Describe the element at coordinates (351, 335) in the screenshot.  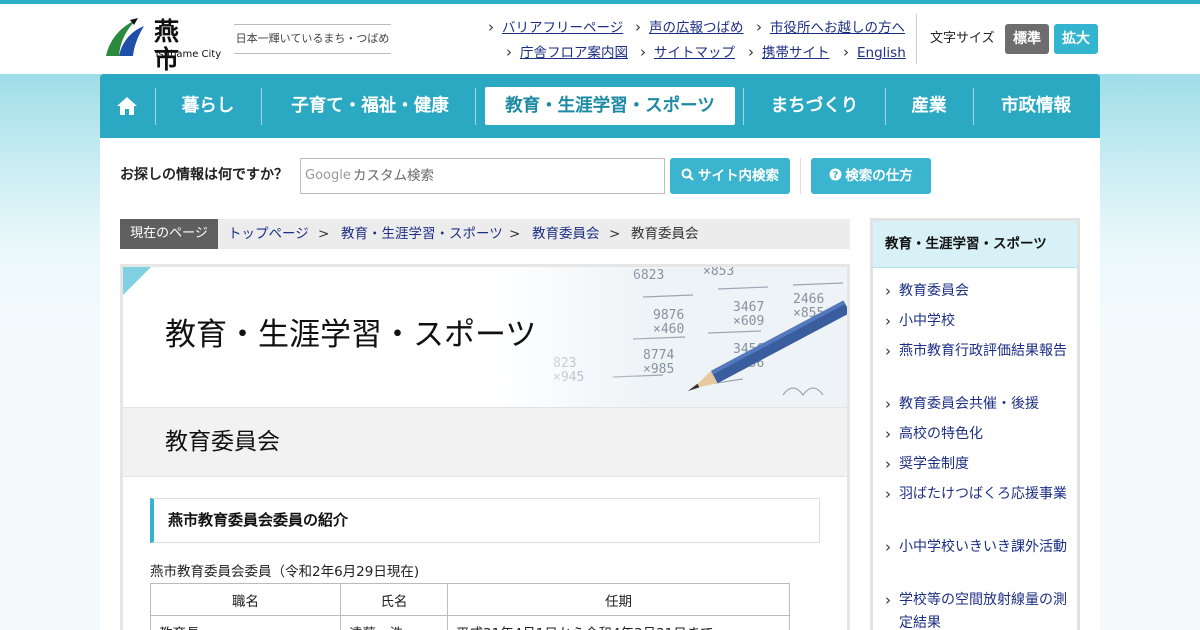
I see `category-title: 教育・生涯学習・スポーツ` at that location.